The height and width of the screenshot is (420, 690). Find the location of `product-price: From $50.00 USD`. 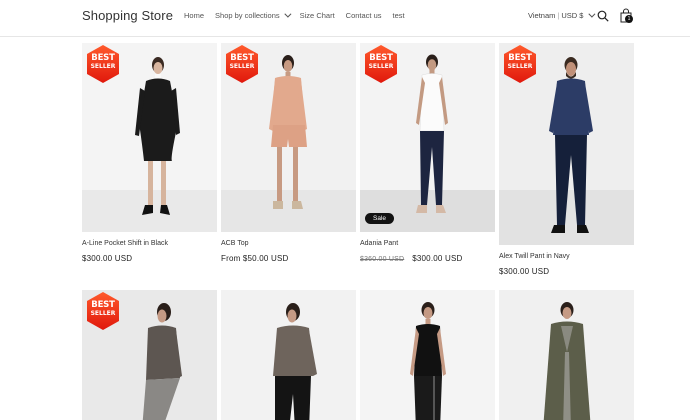

product-price: From $50.00 USD is located at coordinates (288, 258).